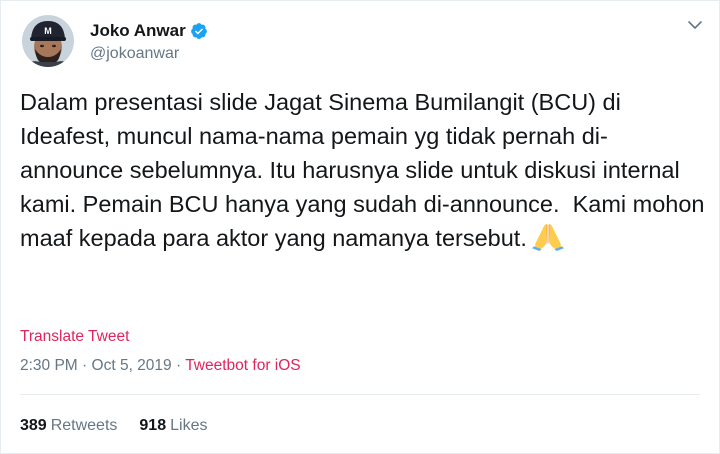 This screenshot has width=720, height=454. I want to click on retweets-count: 389, so click(33, 425).